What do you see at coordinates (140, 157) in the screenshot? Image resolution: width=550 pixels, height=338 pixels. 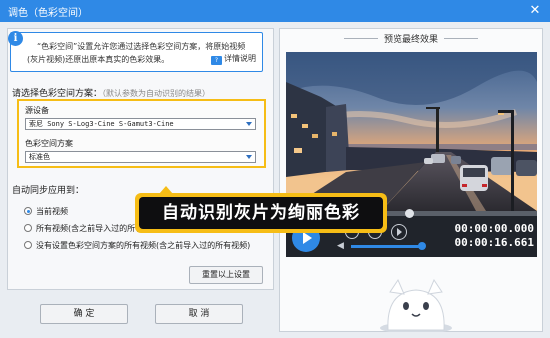 I see `color-space-select: 标准色` at bounding box center [140, 157].